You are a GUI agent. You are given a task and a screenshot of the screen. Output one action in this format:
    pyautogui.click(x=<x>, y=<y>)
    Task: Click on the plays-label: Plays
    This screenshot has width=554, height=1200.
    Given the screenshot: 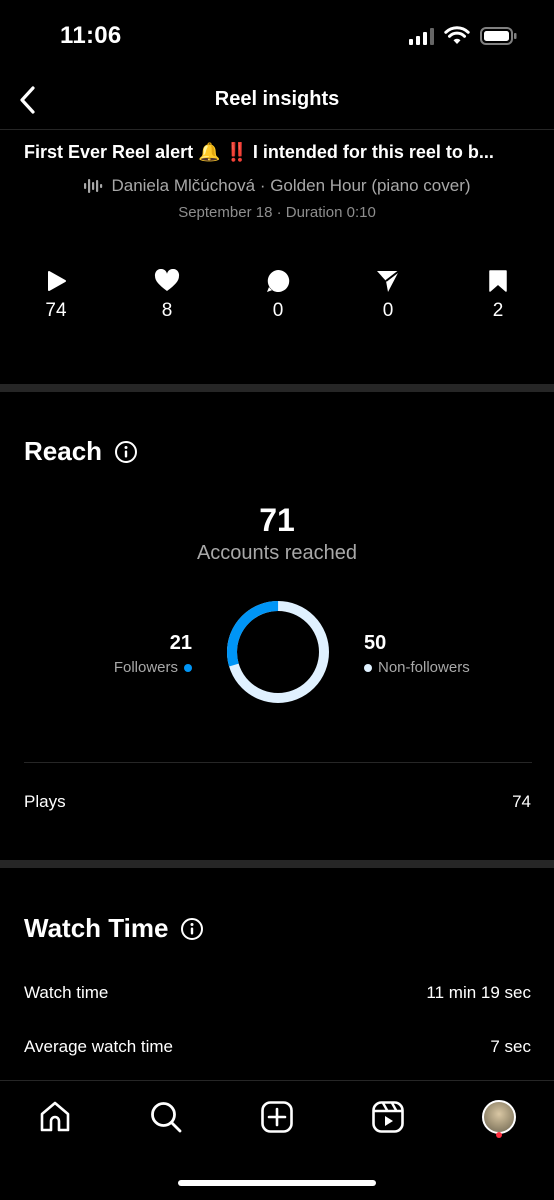 What is the action you would take?
    pyautogui.click(x=45, y=801)
    